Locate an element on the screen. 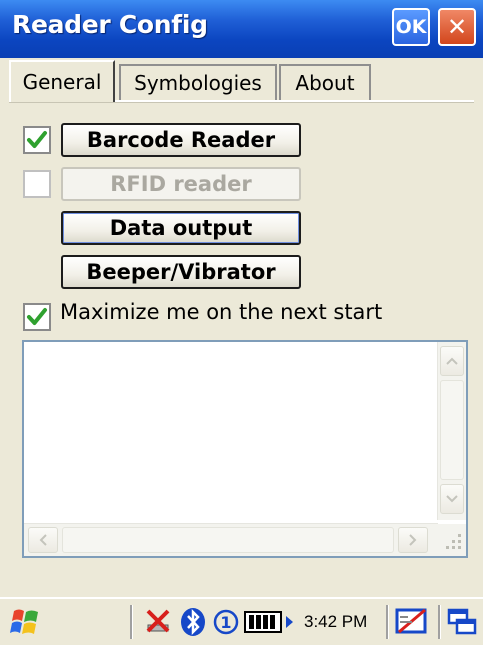 Image resolution: width=483 pixels, height=645 pixels. scroll-right-button is located at coordinates (413, 540).